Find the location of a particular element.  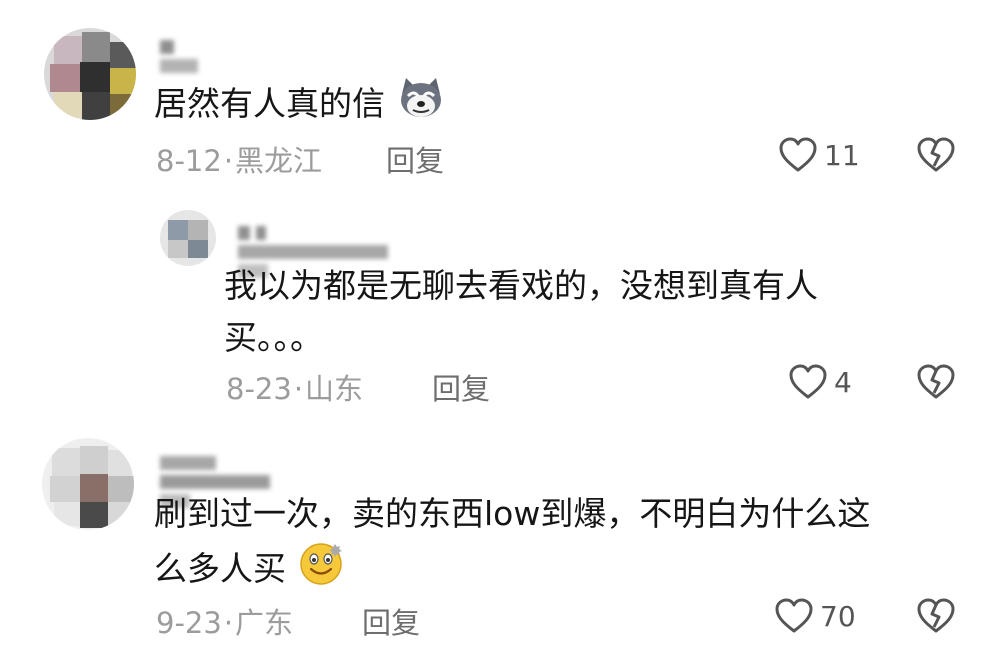

like-count: 4 is located at coordinates (843, 382).